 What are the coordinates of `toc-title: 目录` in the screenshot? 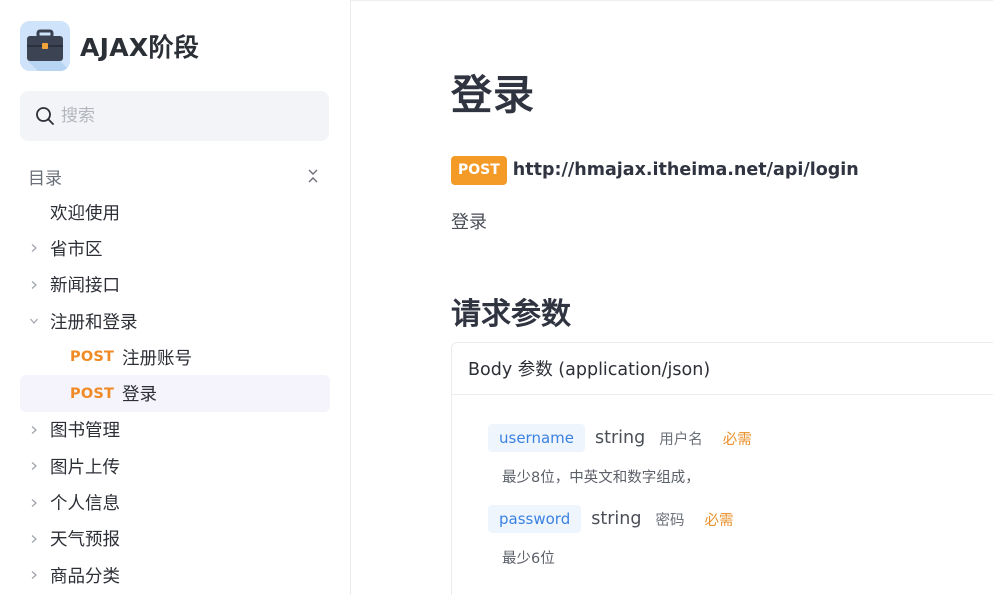 It's located at (45, 178).